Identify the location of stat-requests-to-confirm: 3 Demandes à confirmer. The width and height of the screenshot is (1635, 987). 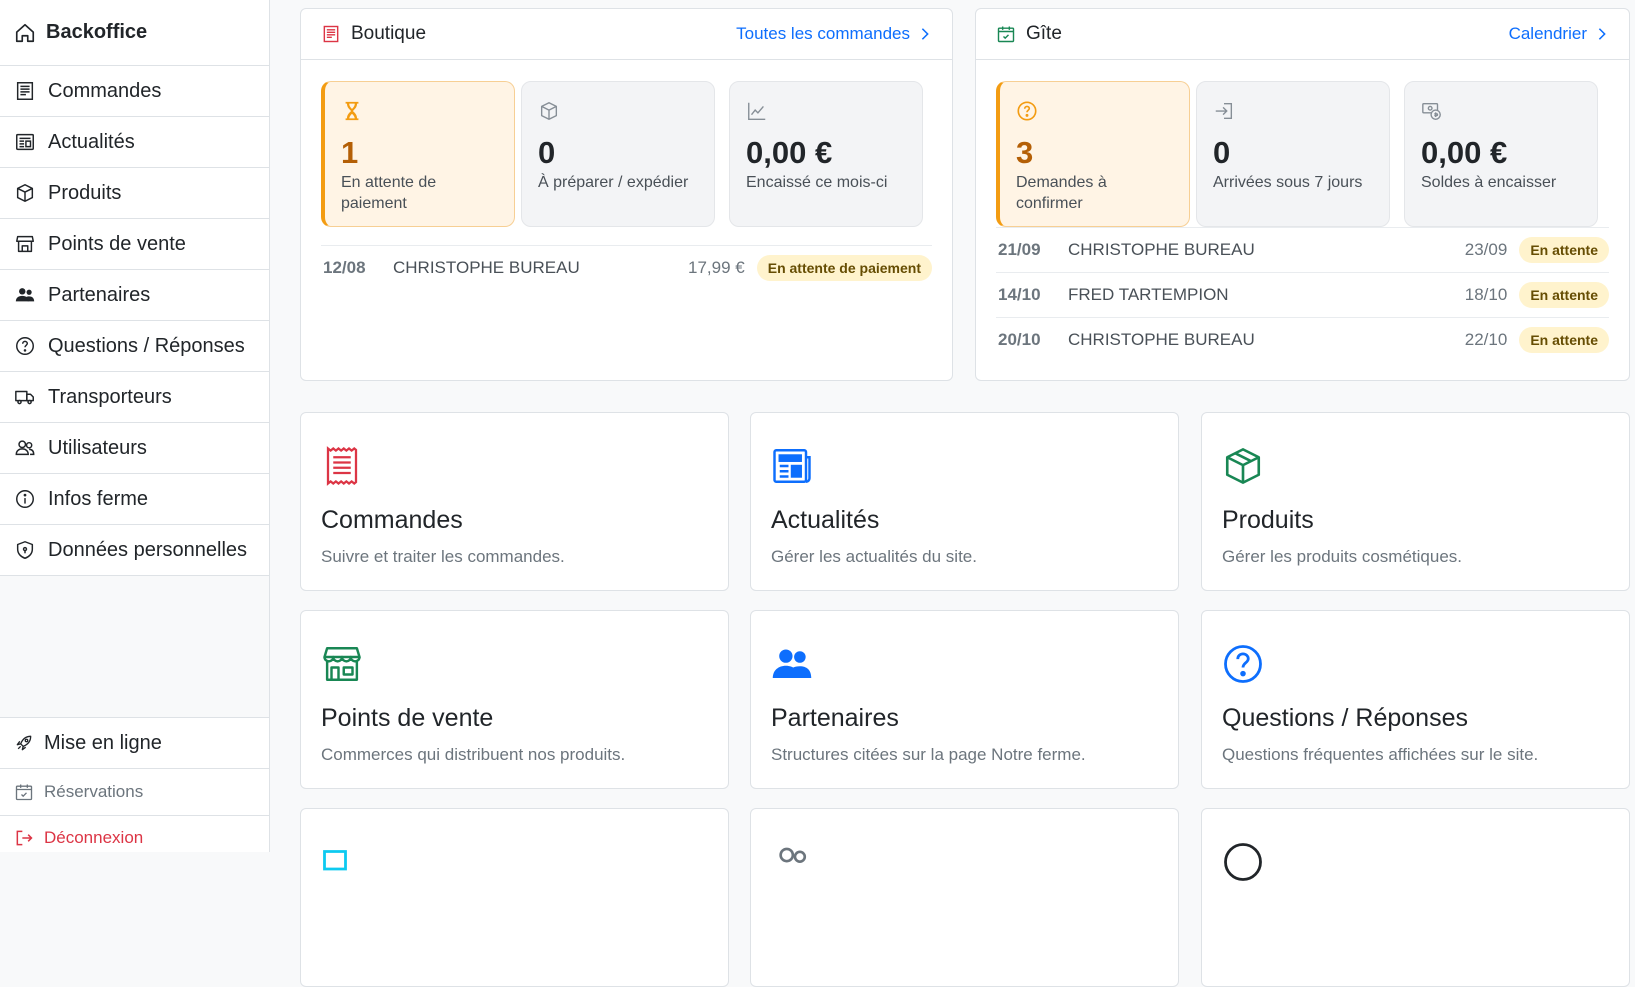
(1093, 154).